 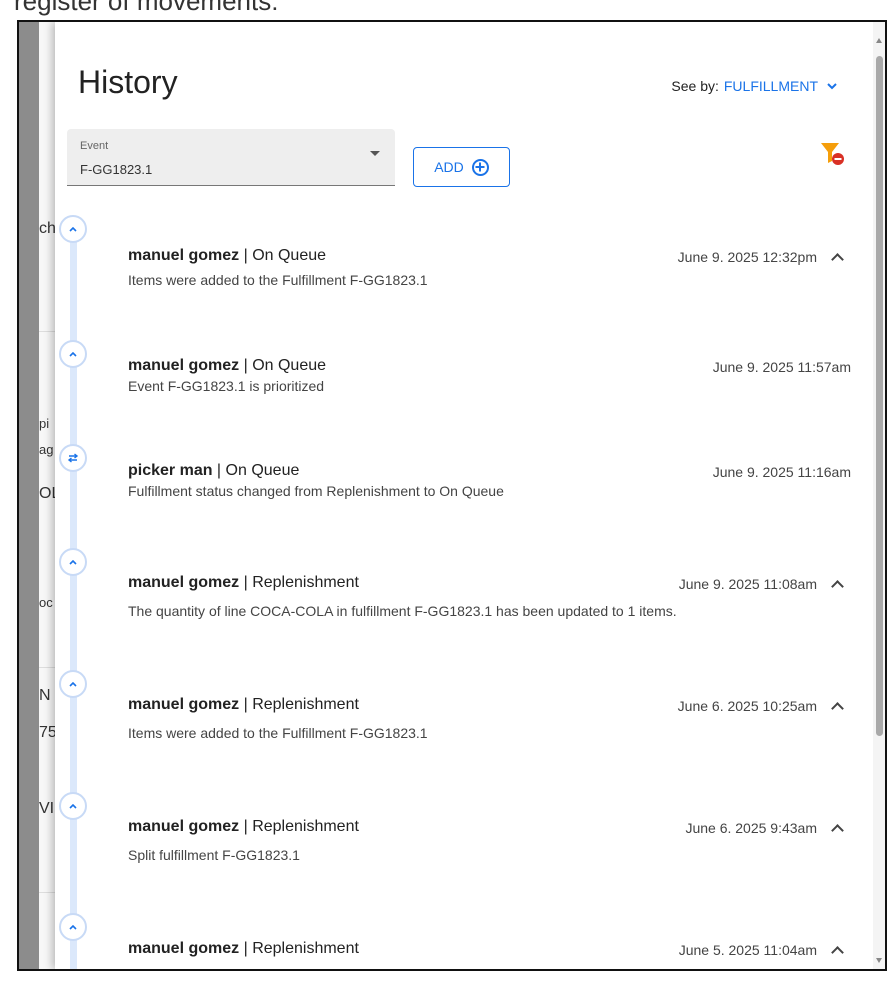 I want to click on event-select-value: F-GG1823.1, so click(x=116, y=169).